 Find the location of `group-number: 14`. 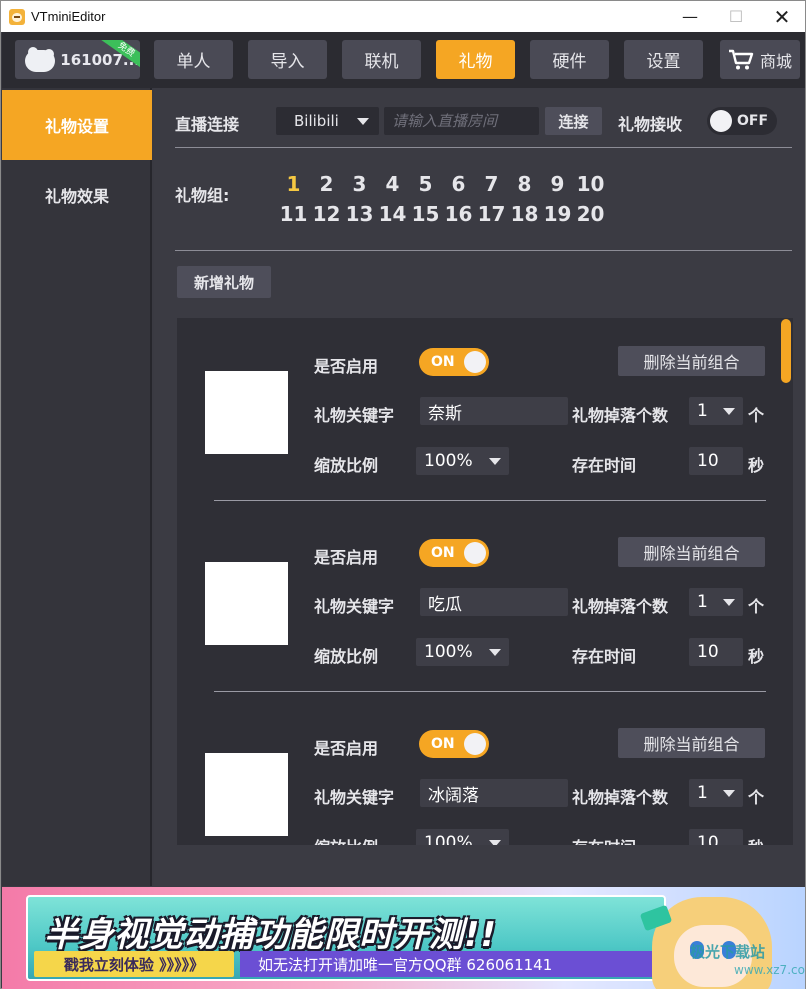

group-number: 14 is located at coordinates (392, 214).